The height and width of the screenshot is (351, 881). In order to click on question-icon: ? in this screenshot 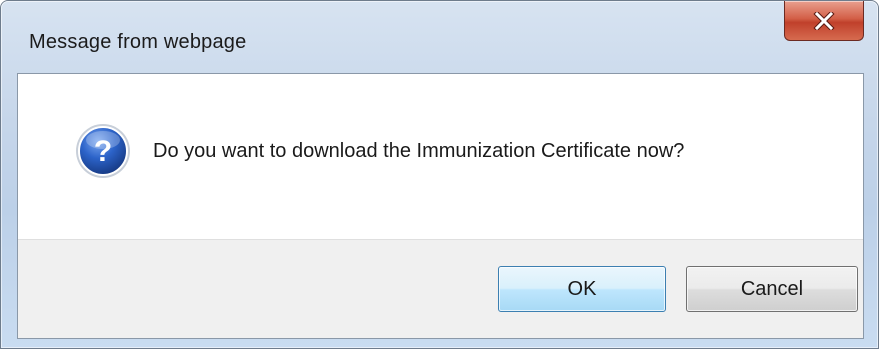, I will do `click(103, 151)`.